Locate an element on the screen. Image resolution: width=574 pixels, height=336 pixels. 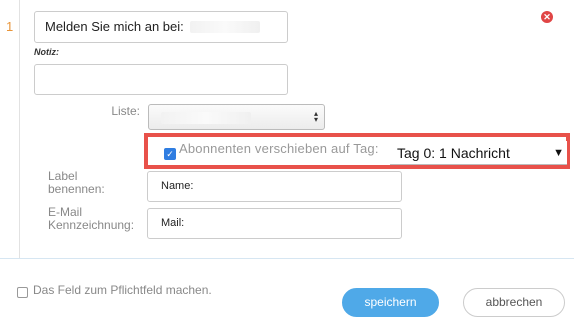
redacted-text is located at coordinates (224, 27).